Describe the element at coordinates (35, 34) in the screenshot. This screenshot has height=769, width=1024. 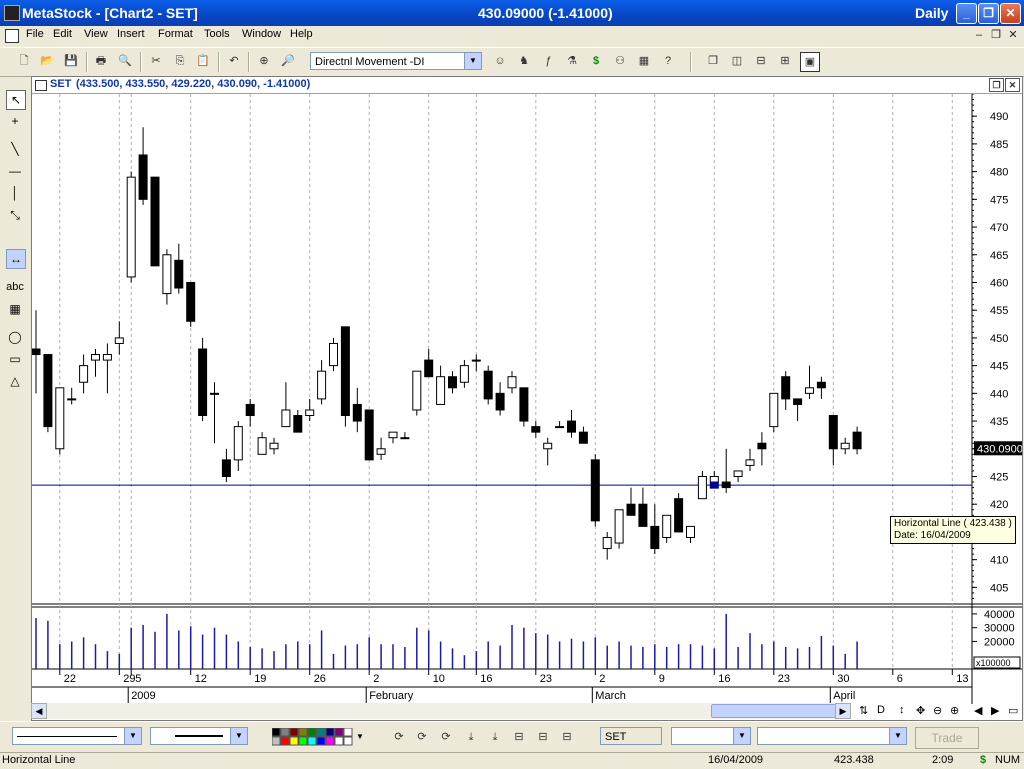
I see `menu-file: File` at that location.